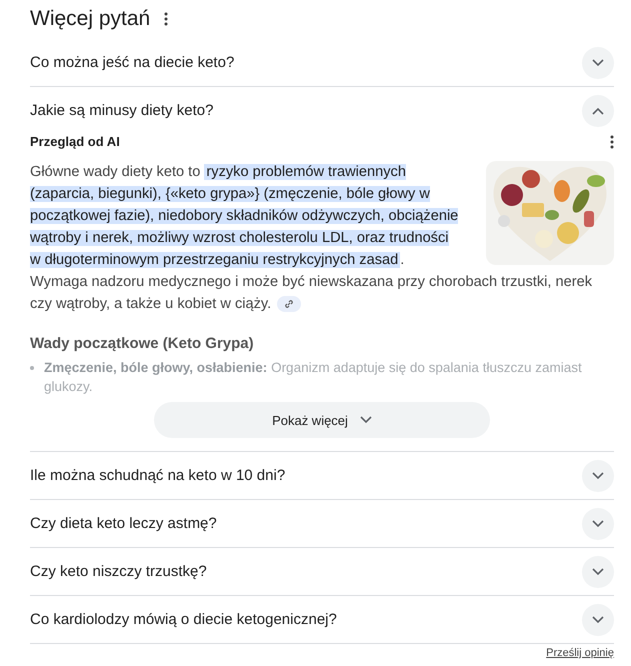 This screenshot has width=631, height=666. Describe the element at coordinates (90, 19) in the screenshot. I see `section-title: Więcej pytań` at that location.